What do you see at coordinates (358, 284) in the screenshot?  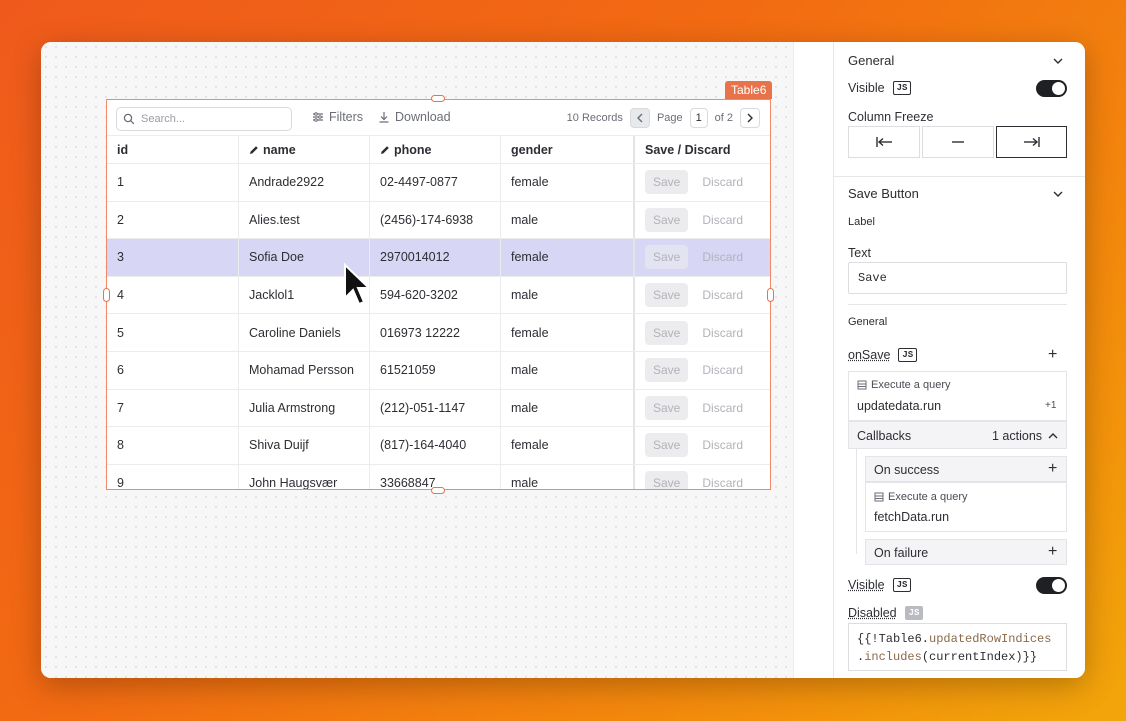 I see `mouse-cursor-icon` at bounding box center [358, 284].